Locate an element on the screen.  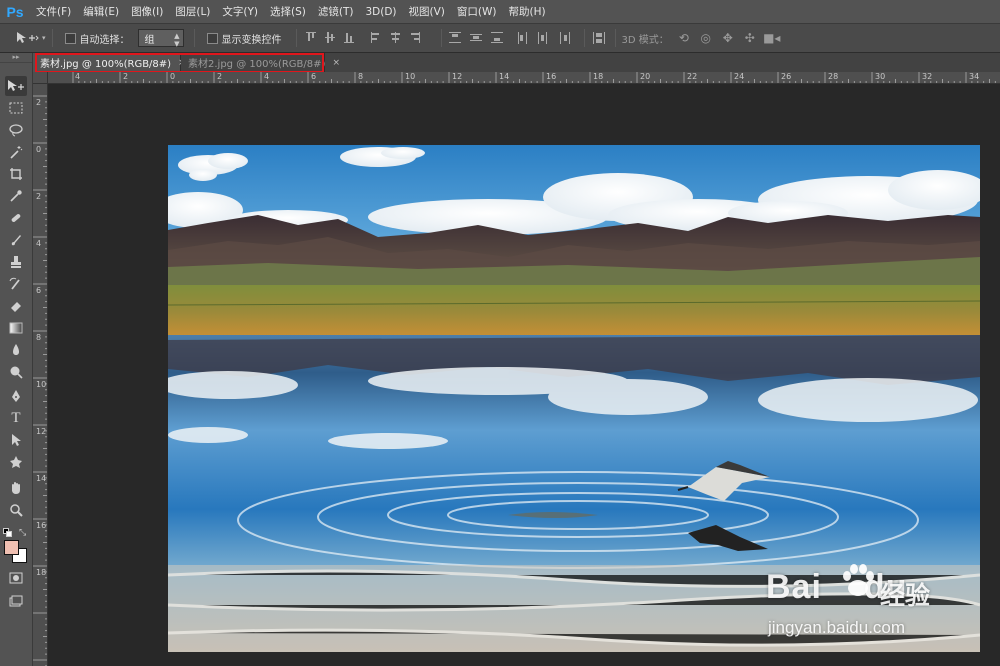
auto-select-value: 组 is located at coordinates (149, 40).